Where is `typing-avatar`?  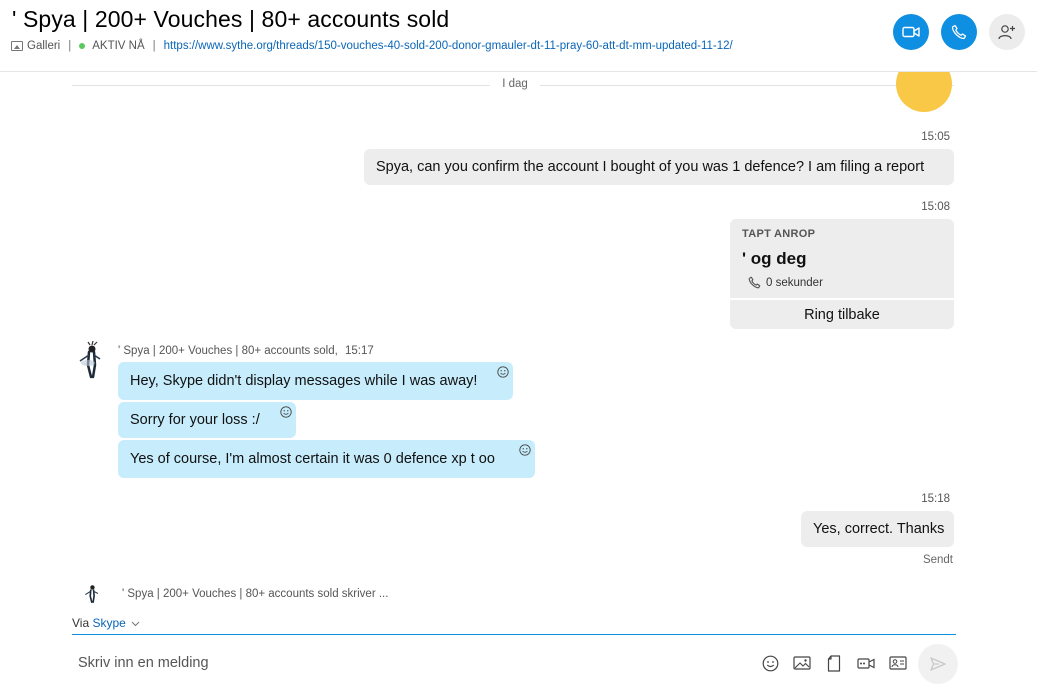 typing-avatar is located at coordinates (93, 594).